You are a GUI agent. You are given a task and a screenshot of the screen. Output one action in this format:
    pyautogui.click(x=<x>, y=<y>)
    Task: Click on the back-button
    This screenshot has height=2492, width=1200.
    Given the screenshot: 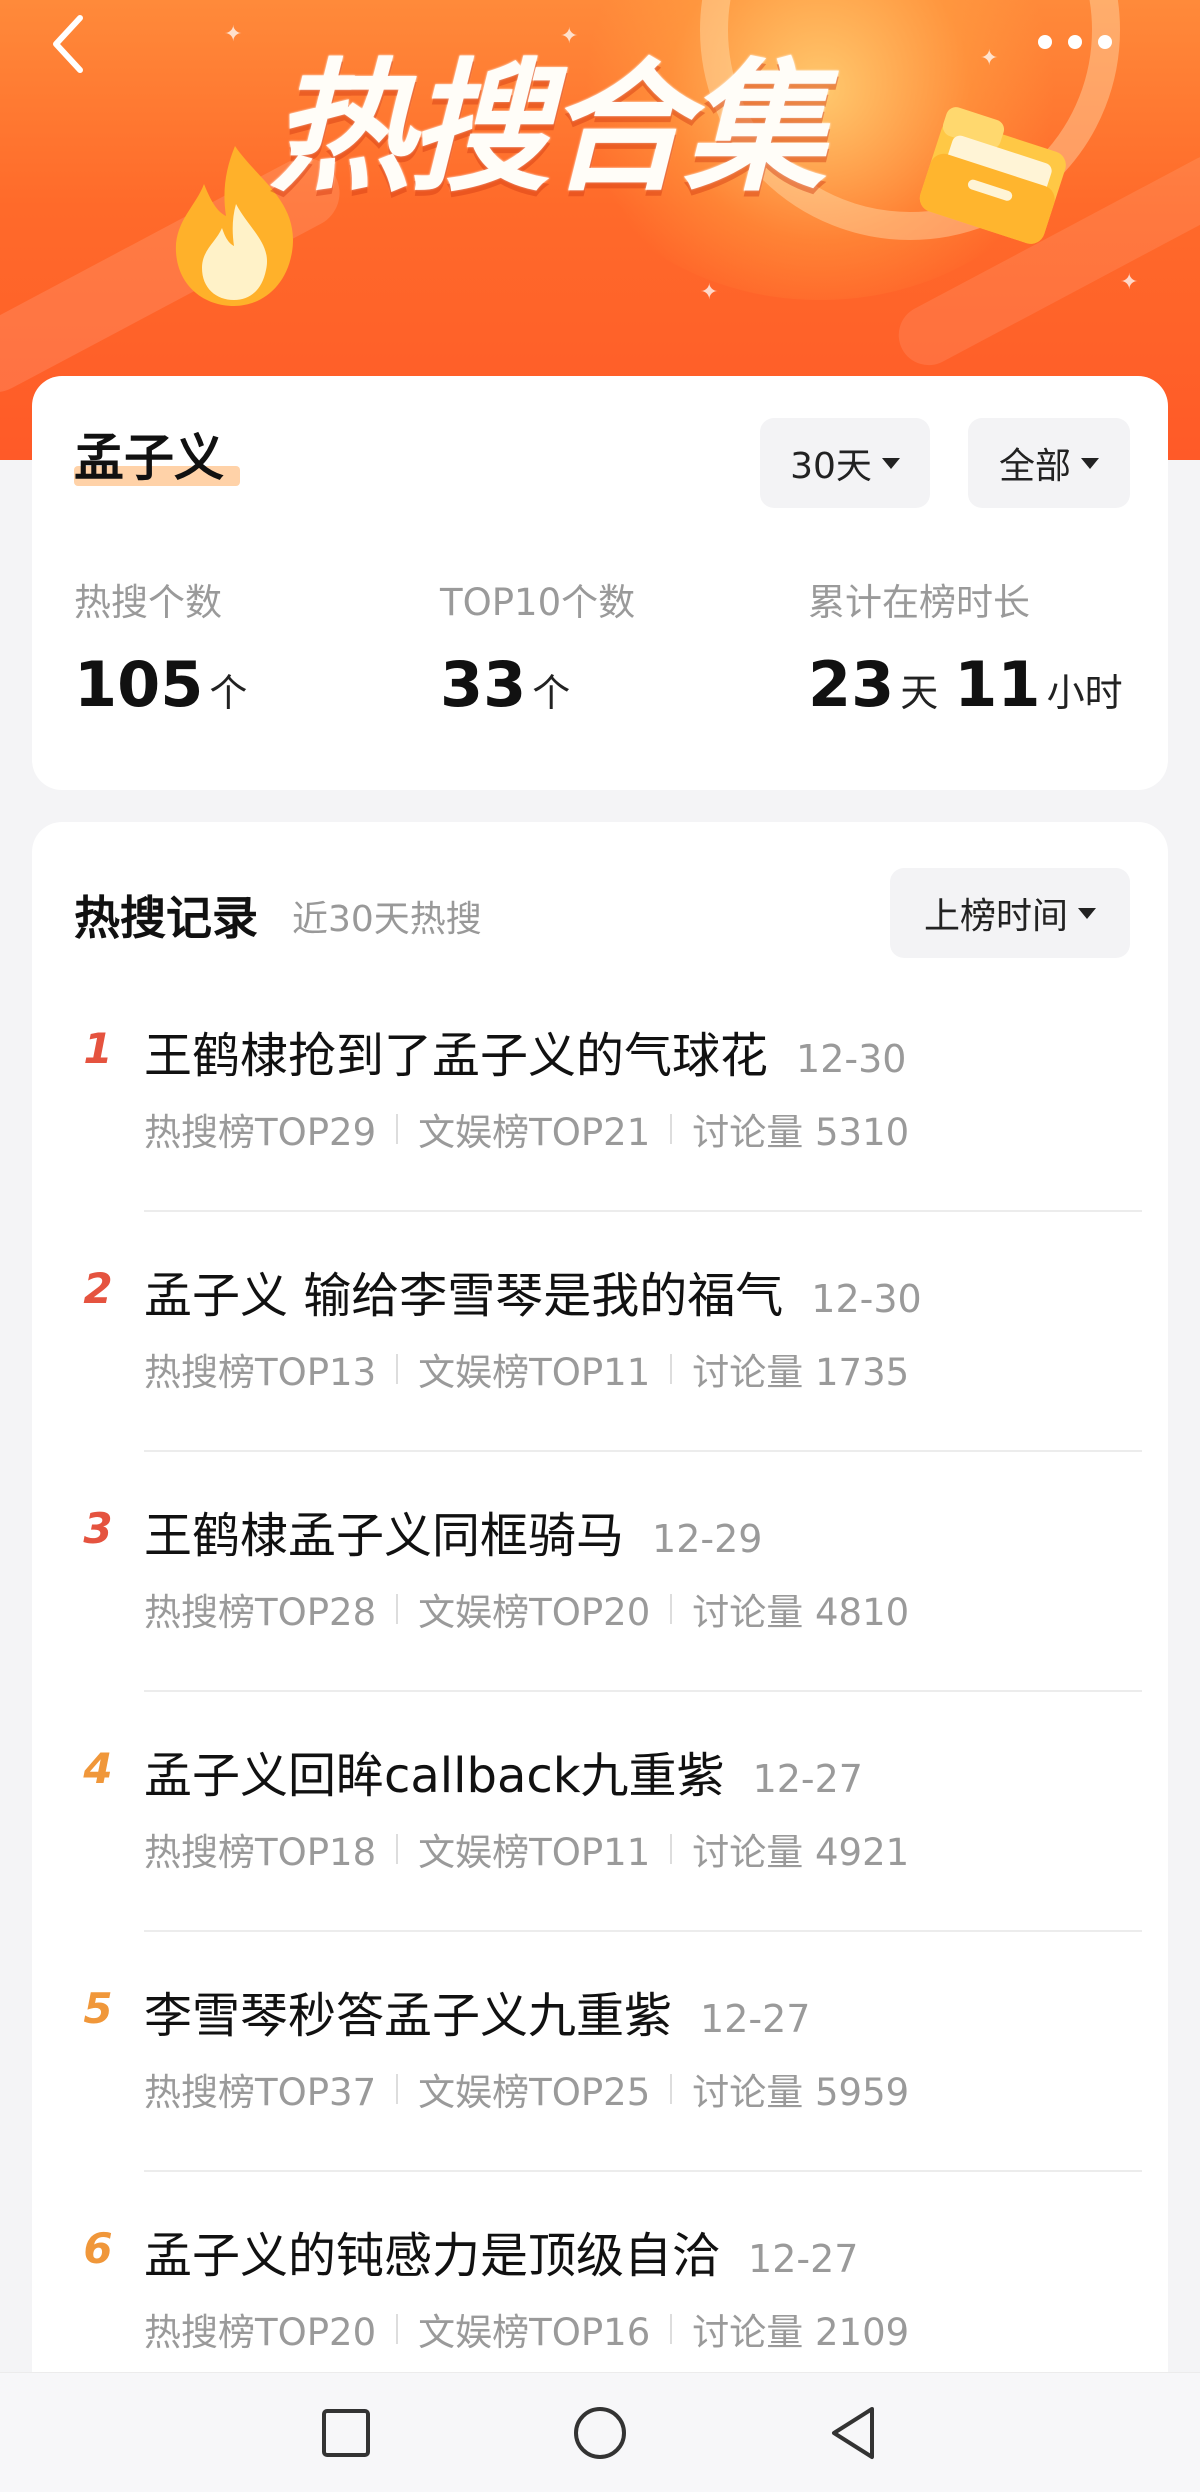 What is the action you would take?
    pyautogui.click(x=68, y=44)
    